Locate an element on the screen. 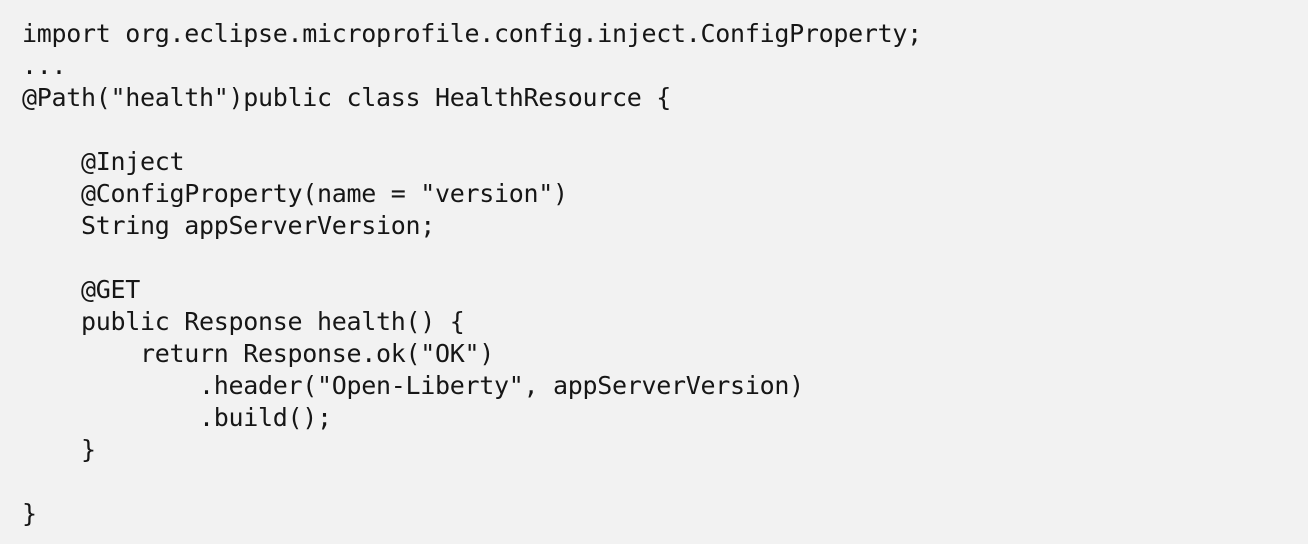  code-line-method-declaration: public Response health() { is located at coordinates (243, 321).